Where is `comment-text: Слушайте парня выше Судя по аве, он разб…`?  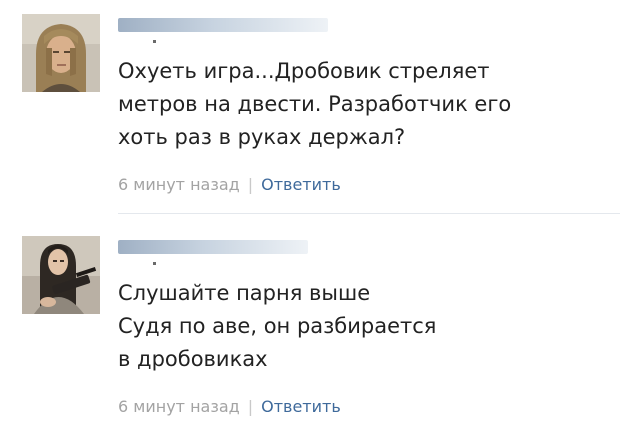 comment-text: Слушайте парня выше Судя по аве, он разб… is located at coordinates (277, 326).